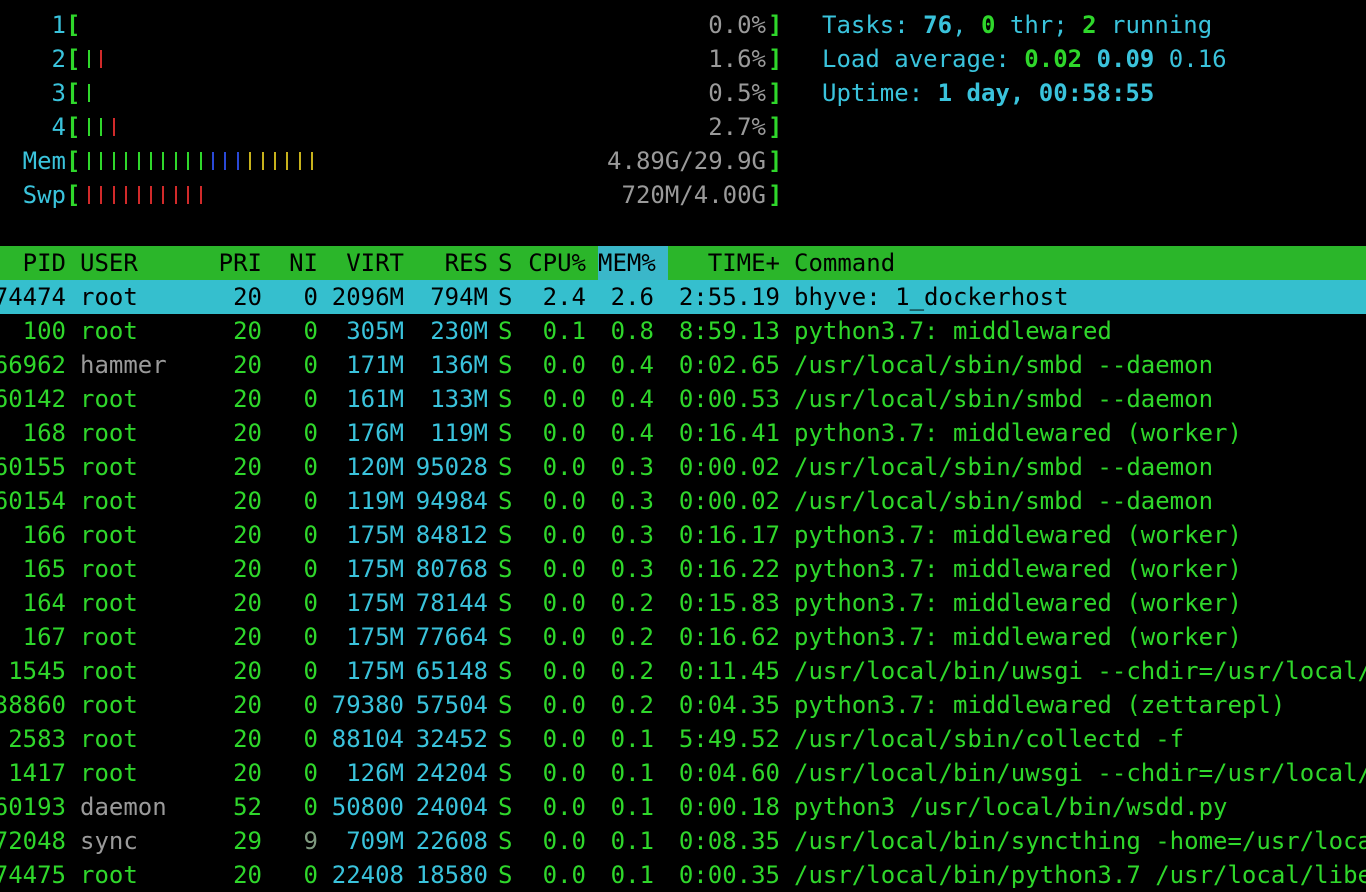 The width and height of the screenshot is (1366, 892). I want to click on header-ni: NI, so click(290, 263).